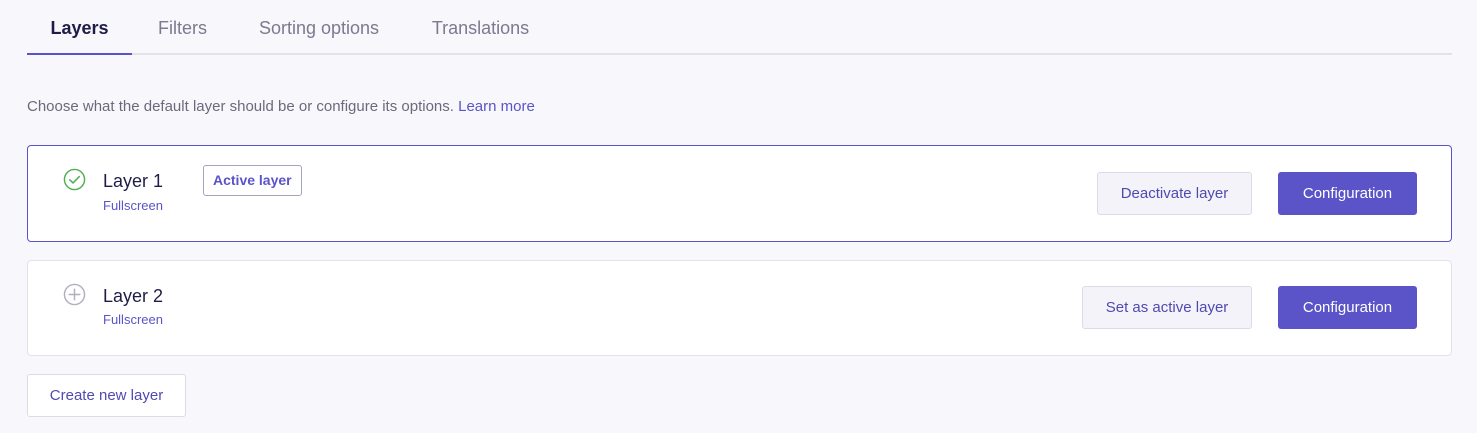 The height and width of the screenshot is (433, 1477). What do you see at coordinates (182, 27) in the screenshot?
I see `tab-filters: Filters` at bounding box center [182, 27].